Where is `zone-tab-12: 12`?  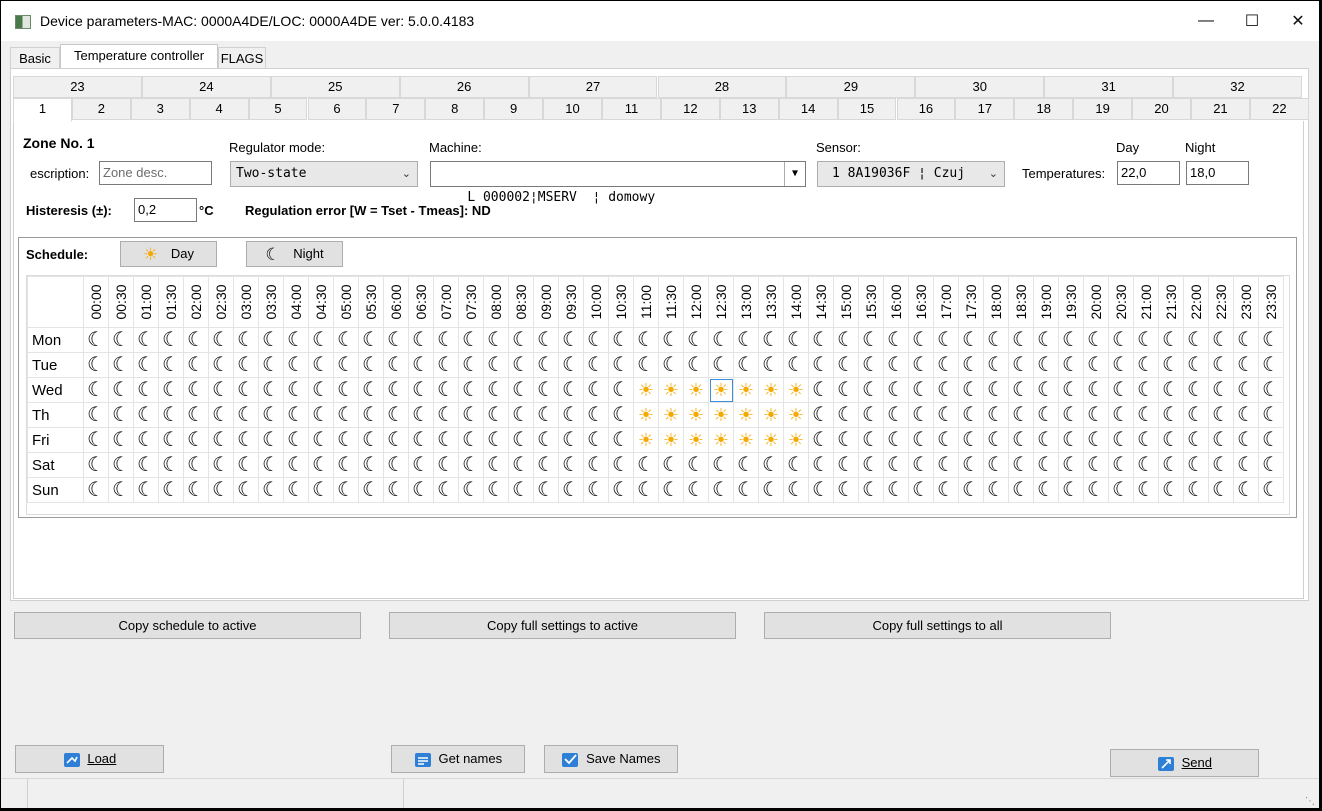 zone-tab-12: 12 is located at coordinates (690, 109).